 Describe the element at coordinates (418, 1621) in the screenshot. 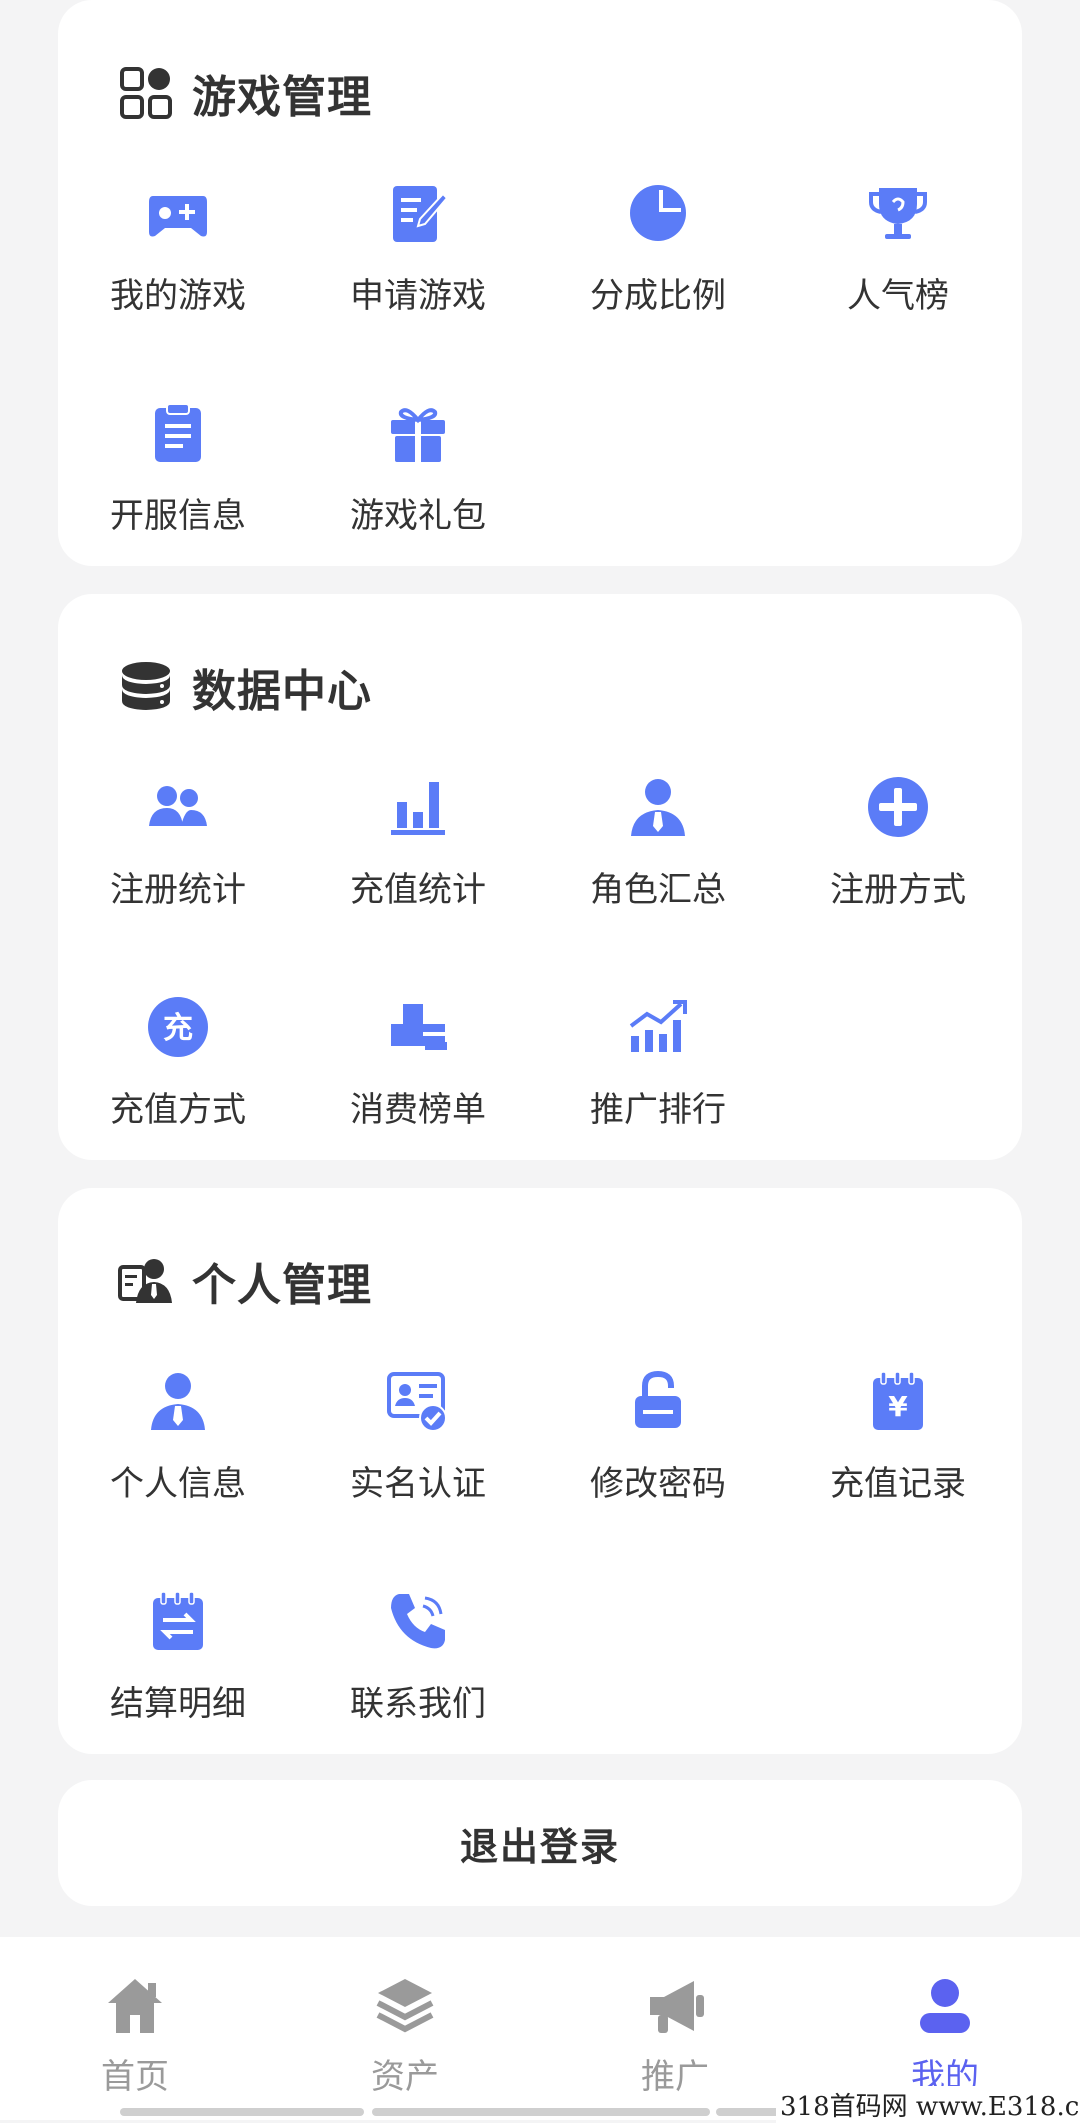

I see `phone-call-icon` at that location.